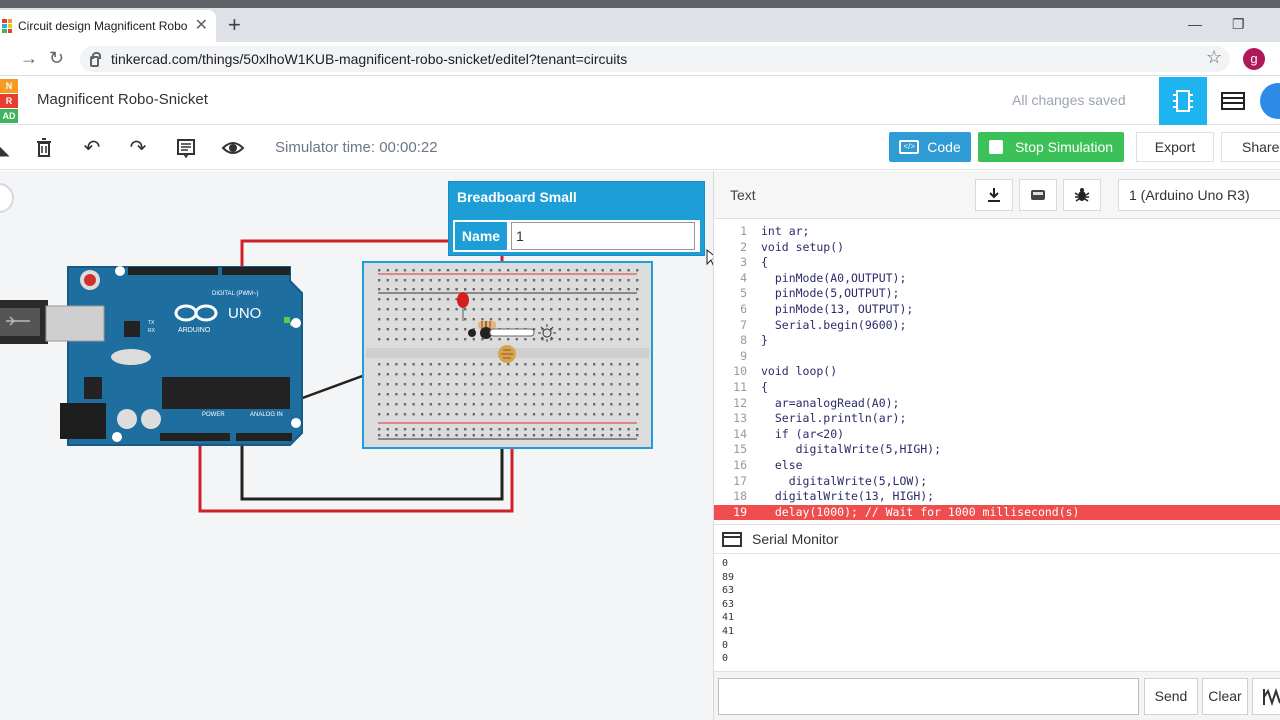 The height and width of the screenshot is (720, 1280). I want to click on code-line: 10 void loop(), so click(997, 372).